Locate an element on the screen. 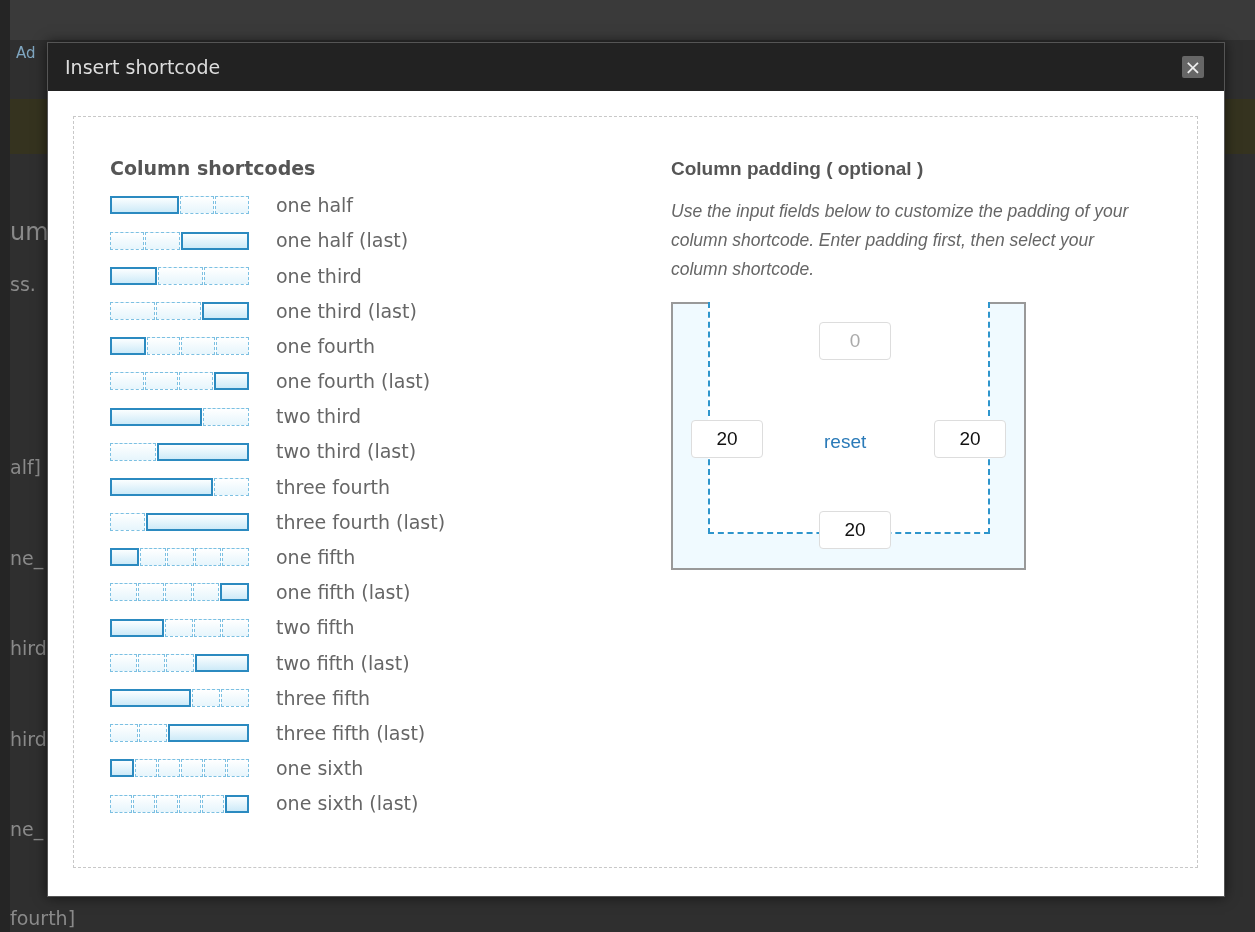  background-link-text: Ad is located at coordinates (26, 53).